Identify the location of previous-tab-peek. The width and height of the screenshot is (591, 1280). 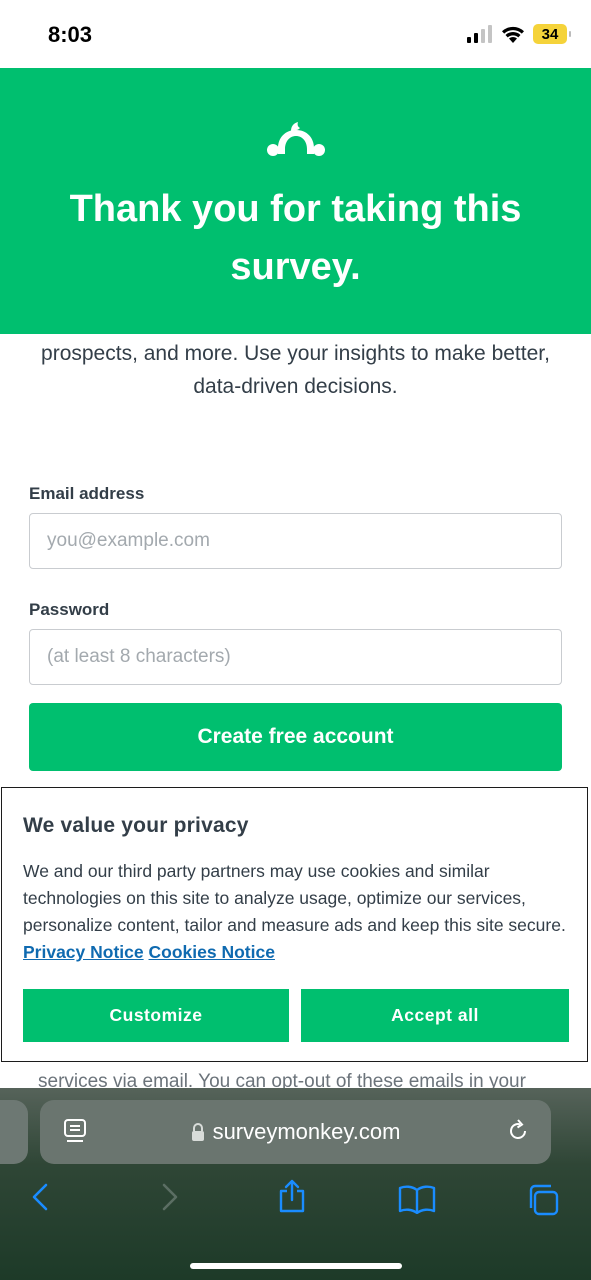
(14, 1132).